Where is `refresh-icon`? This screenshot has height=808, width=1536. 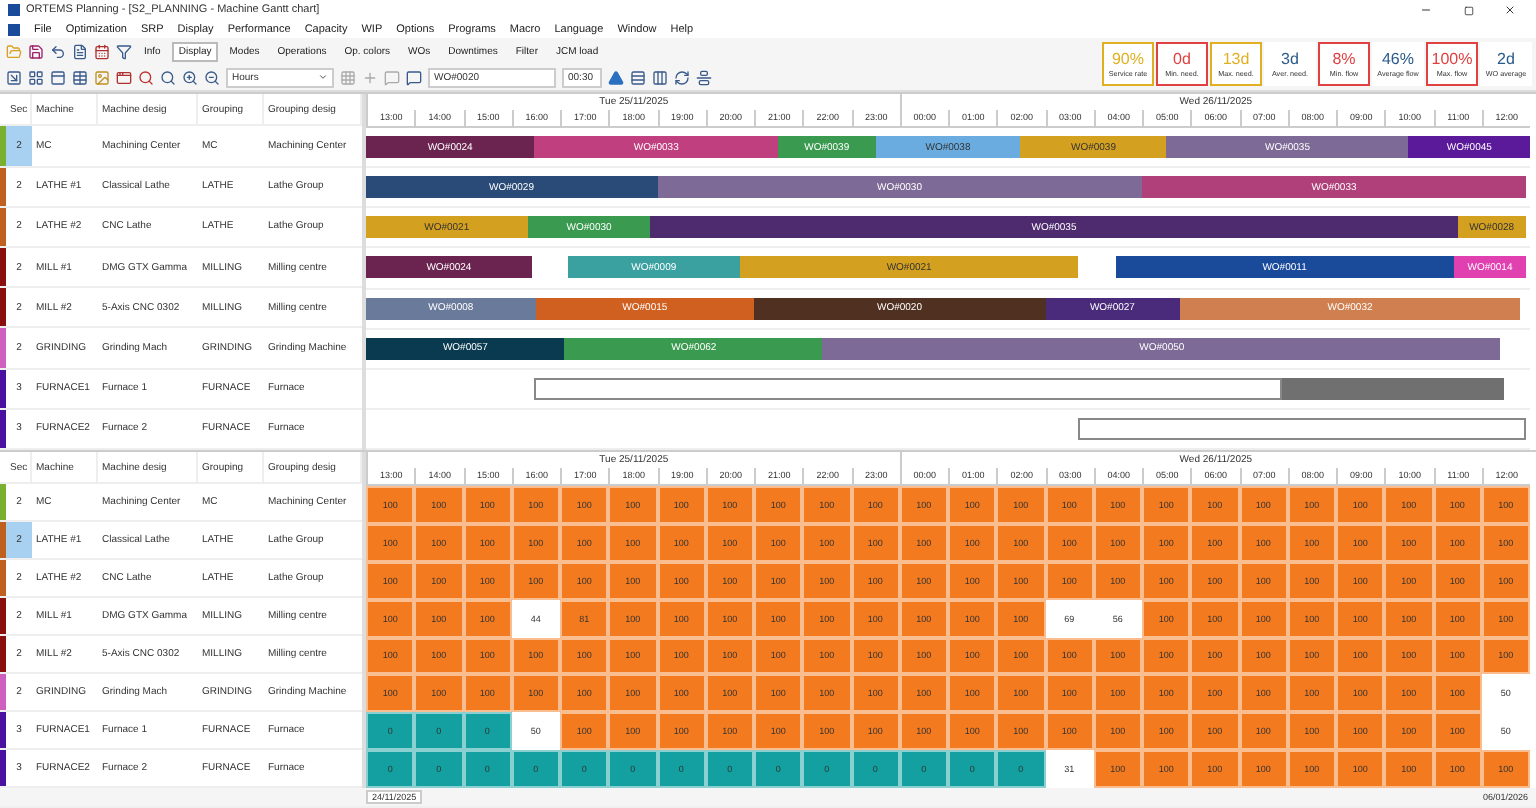 refresh-icon is located at coordinates (682, 77).